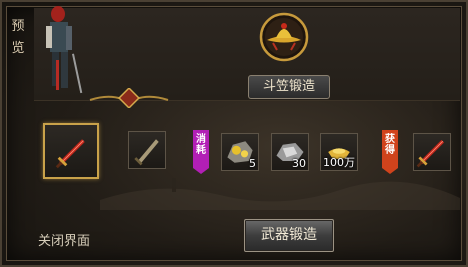  Describe the element at coordinates (129, 98) in the screenshot. I see `divider-ornament` at that location.